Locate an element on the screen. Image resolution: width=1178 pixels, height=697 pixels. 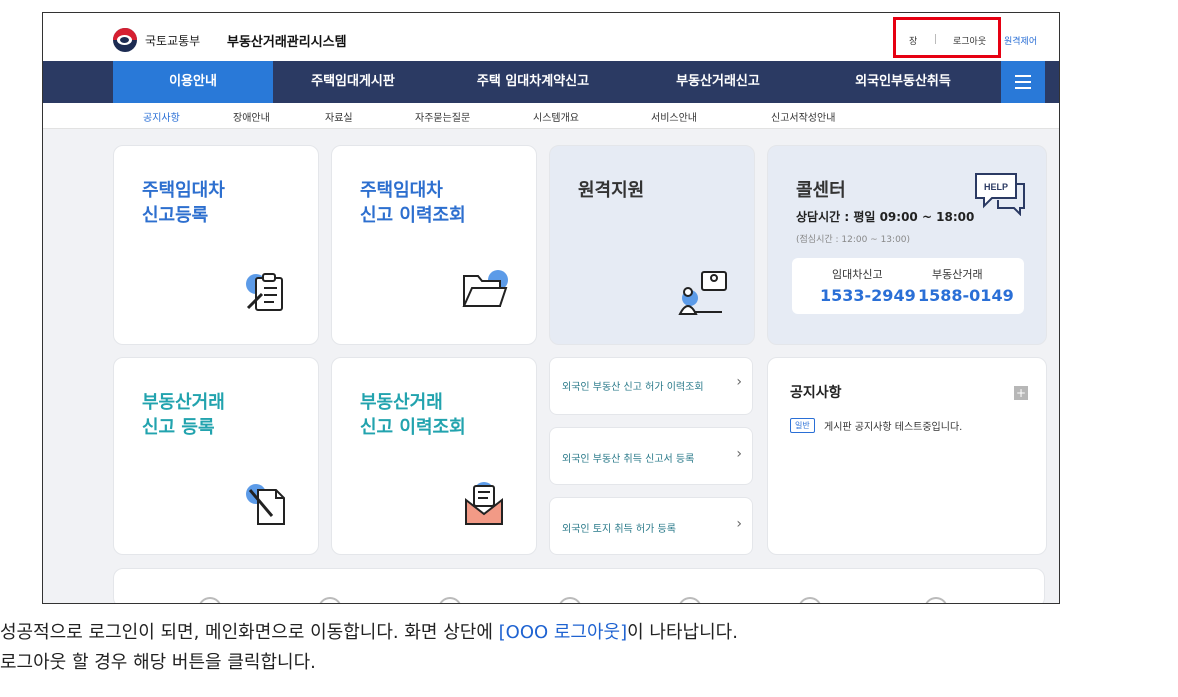
card-title: 부동산거래 신고 등록 is located at coordinates (183, 415).